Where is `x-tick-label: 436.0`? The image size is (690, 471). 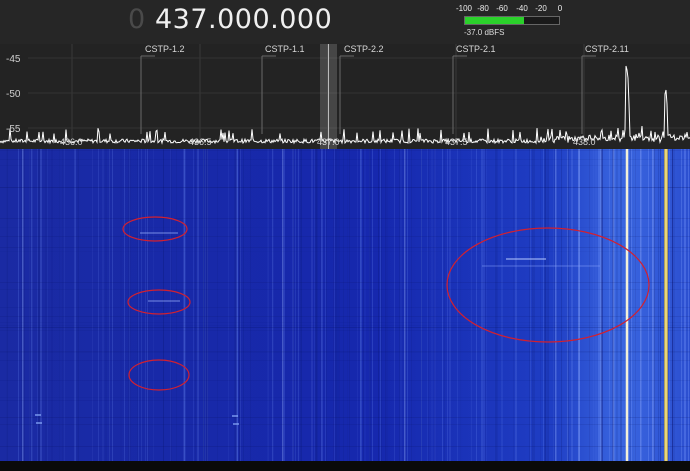
x-tick-label: 436.0 is located at coordinates (71, 142).